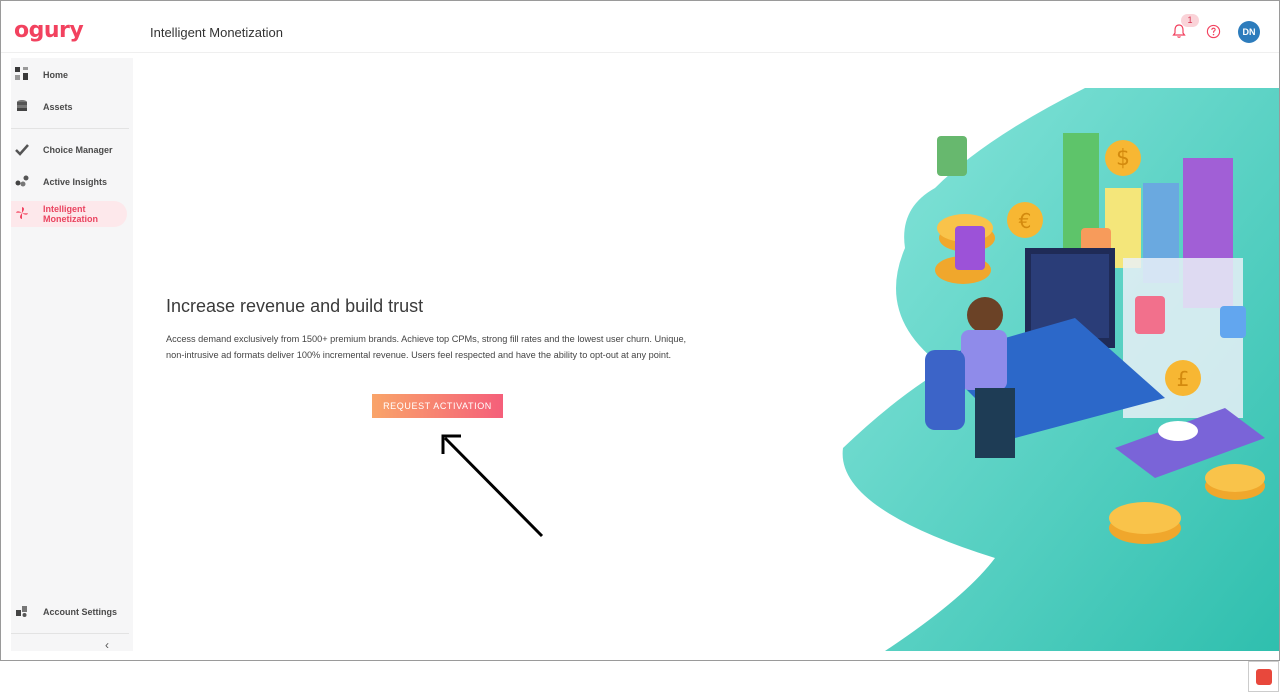 The image size is (1280, 692). I want to click on sidebar-item-label: Home, so click(56, 75).